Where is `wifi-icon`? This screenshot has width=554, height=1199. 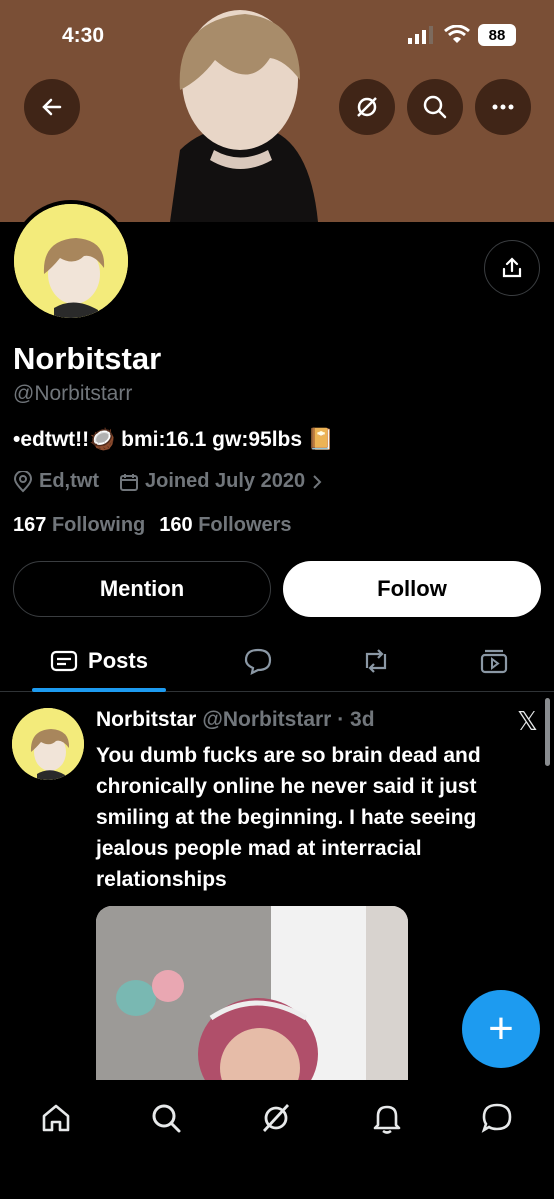 wifi-icon is located at coordinates (457, 34).